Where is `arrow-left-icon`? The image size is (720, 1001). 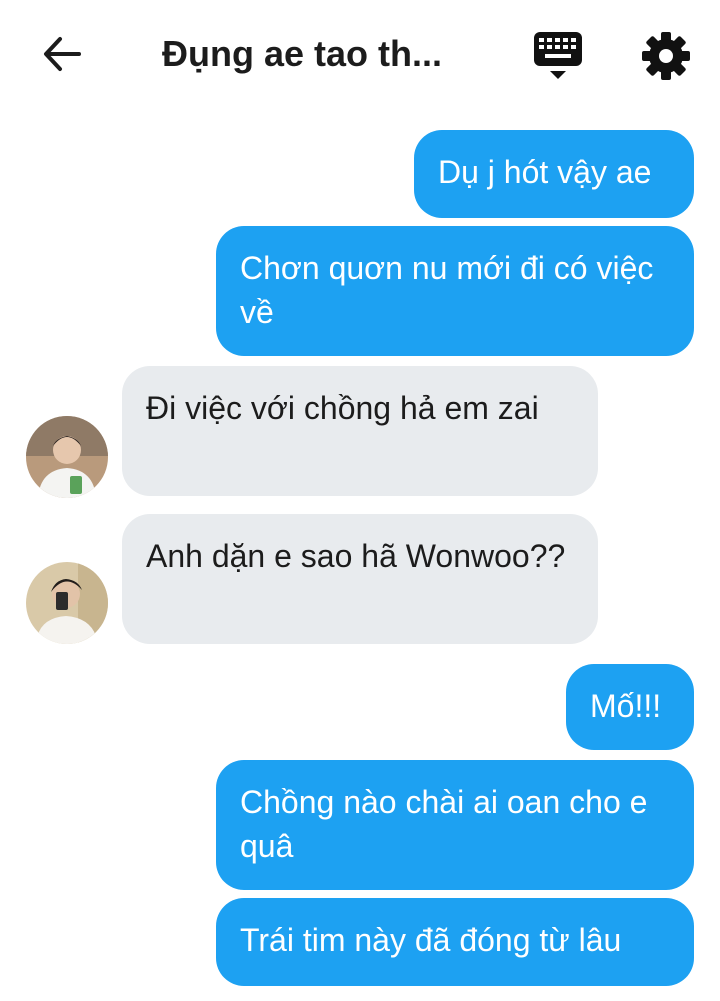 arrow-left-icon is located at coordinates (62, 54).